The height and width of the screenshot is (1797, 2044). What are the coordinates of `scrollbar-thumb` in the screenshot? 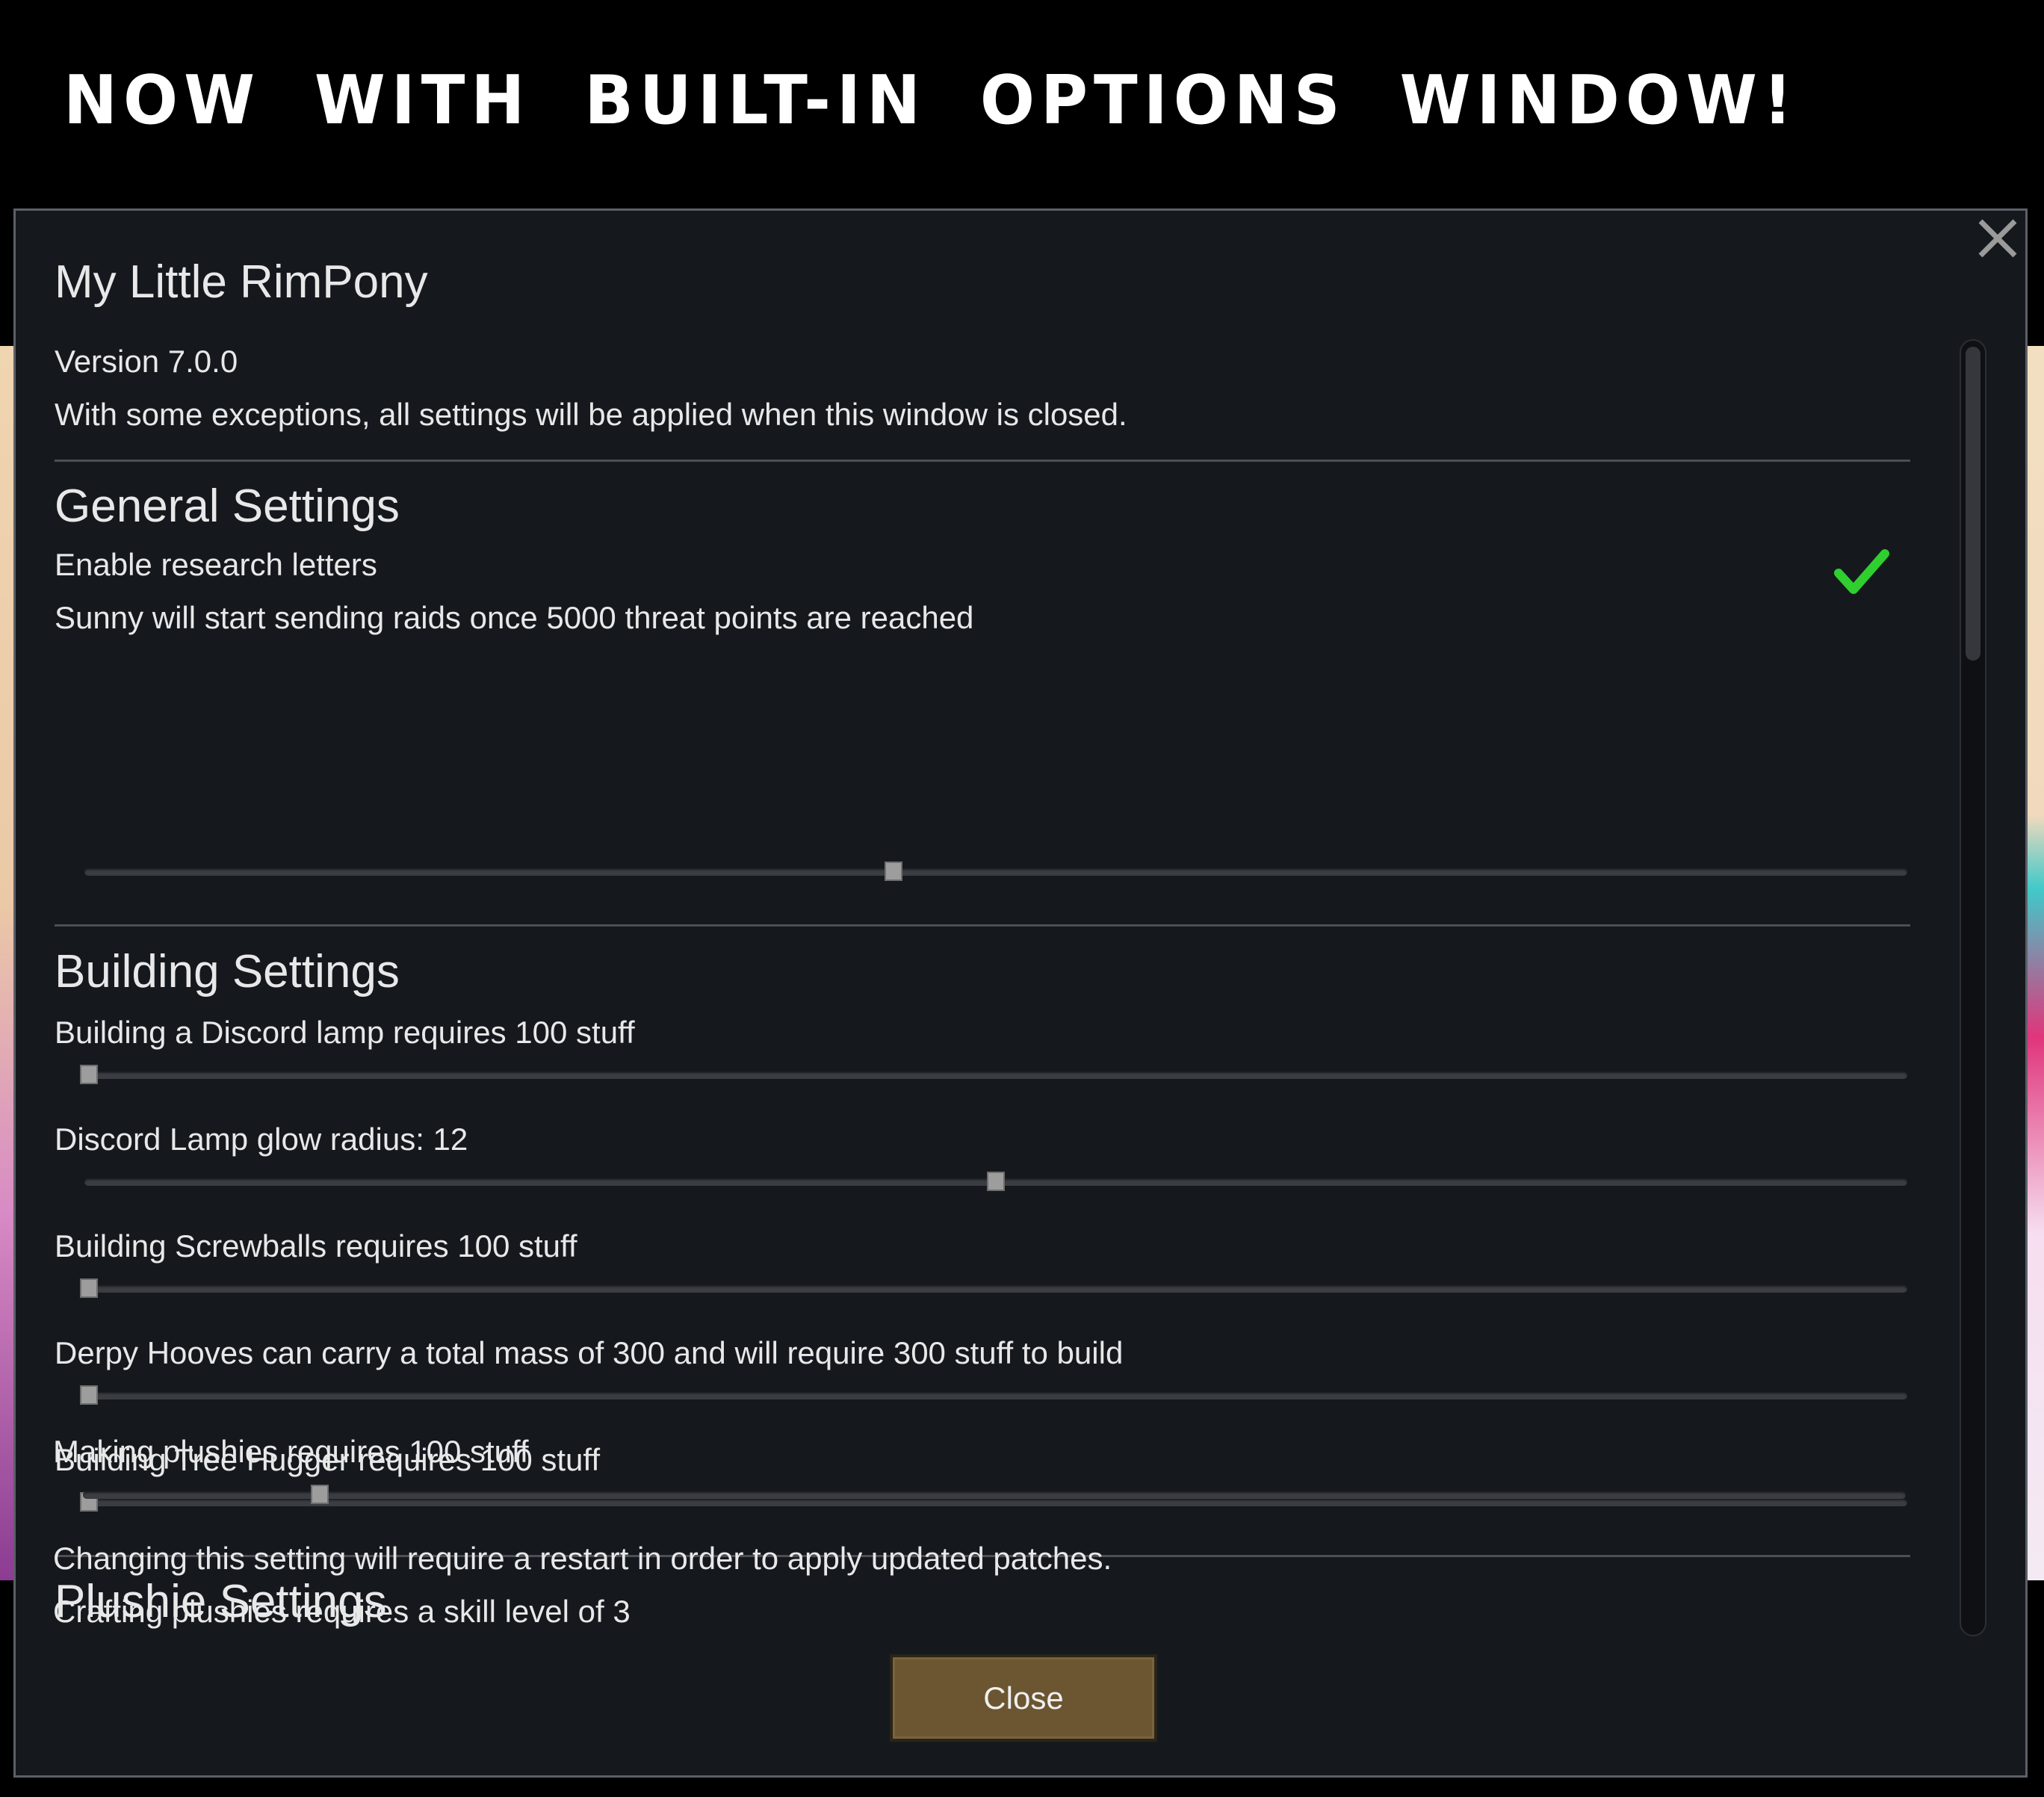 It's located at (1973, 504).